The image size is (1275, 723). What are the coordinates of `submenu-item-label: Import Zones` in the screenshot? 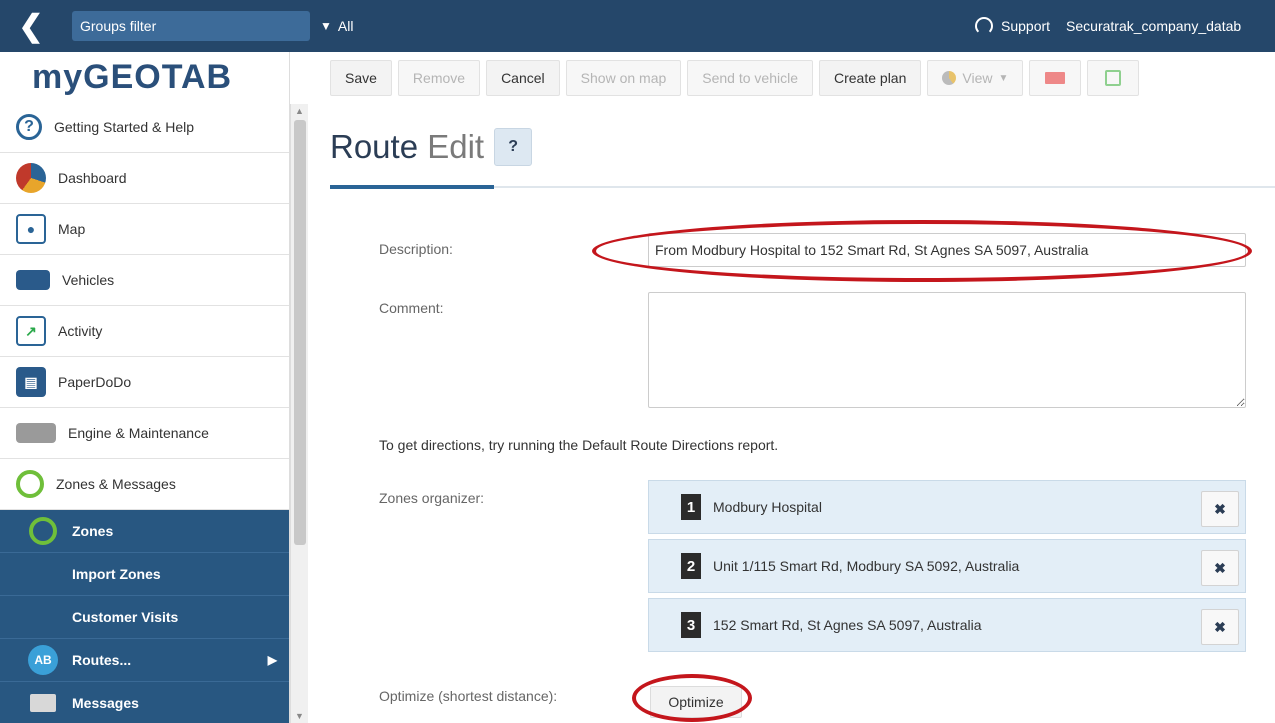 It's located at (116, 574).